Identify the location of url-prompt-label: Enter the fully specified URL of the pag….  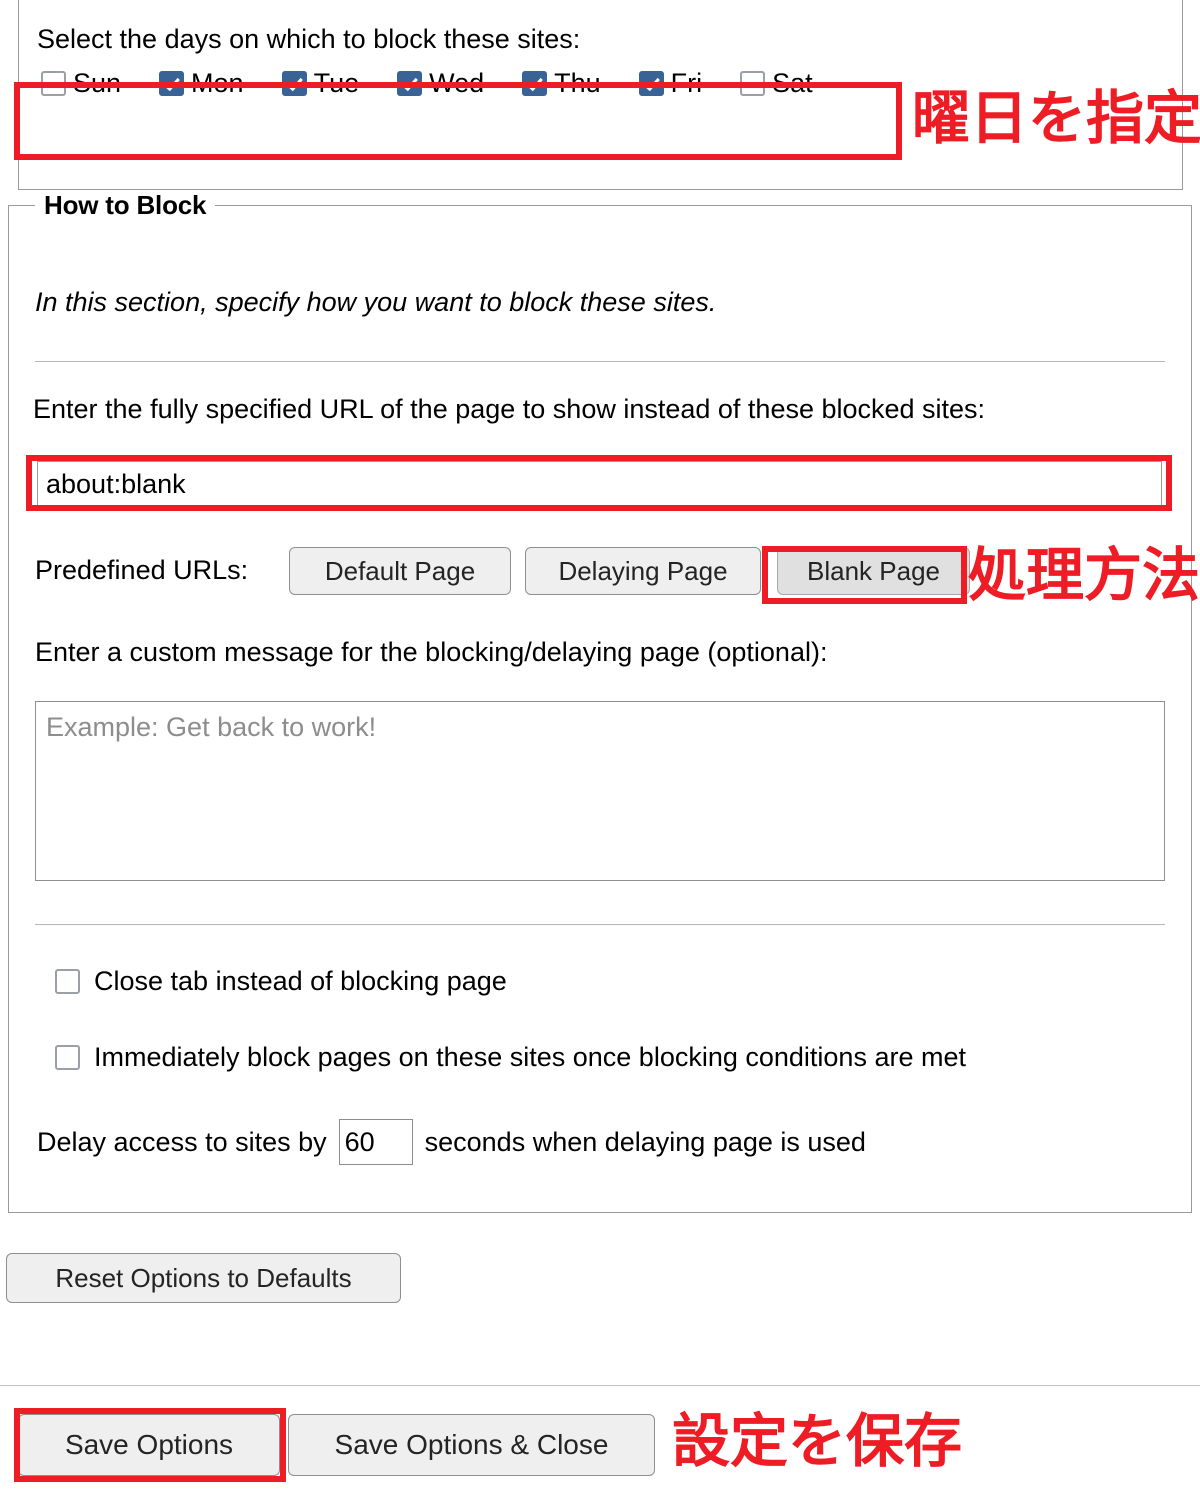
(509, 409).